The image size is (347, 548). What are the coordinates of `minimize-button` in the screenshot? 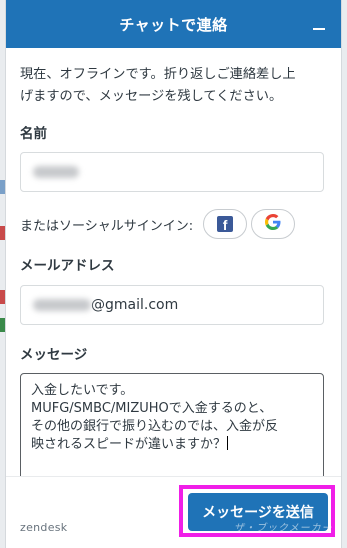 It's located at (319, 24).